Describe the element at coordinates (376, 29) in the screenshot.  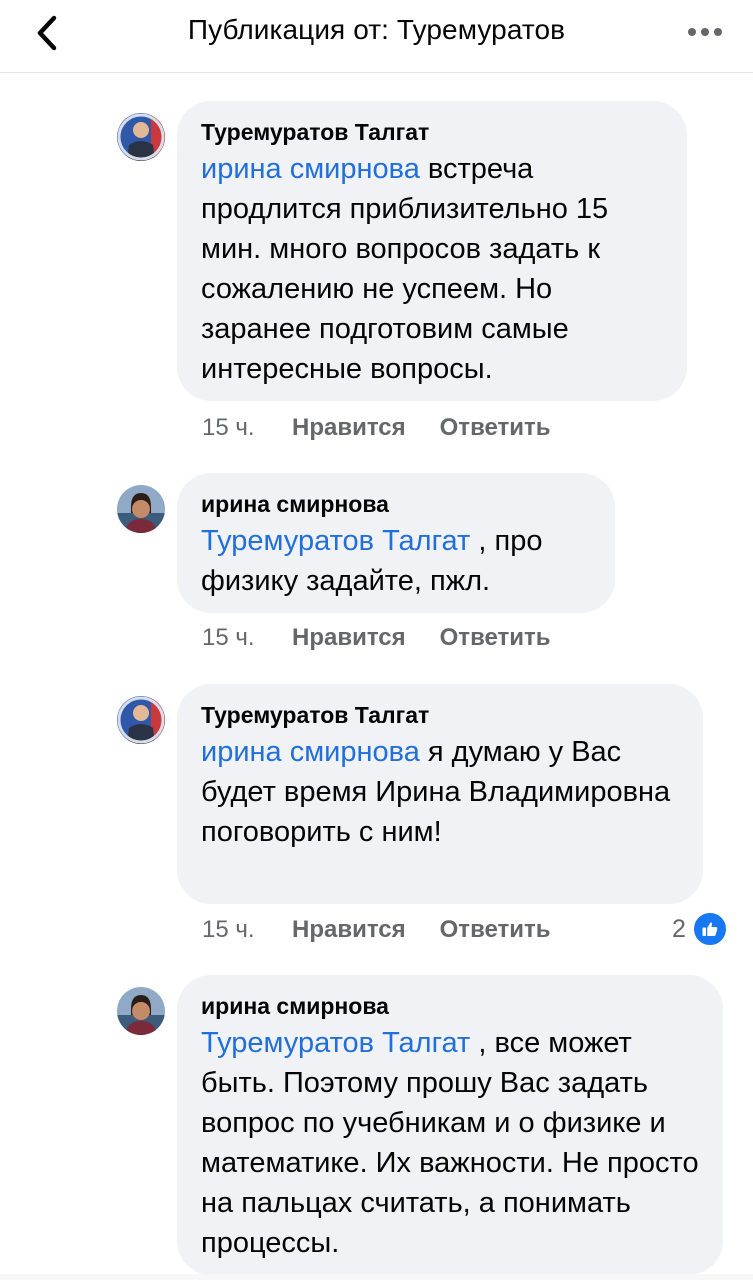
I see `page-title: Публикация от: Туремуратов` at that location.